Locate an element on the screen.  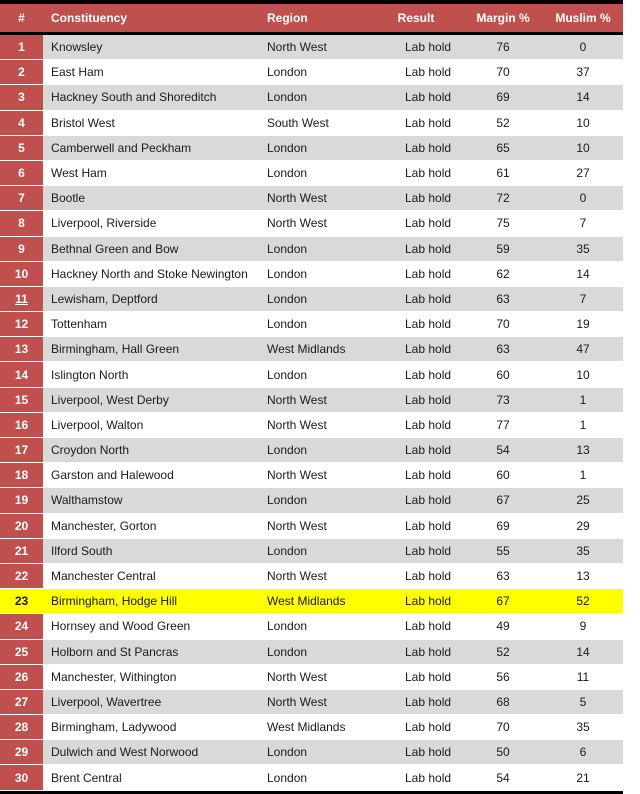
table-row: 6 West Ham London Lab hold 61 27 is located at coordinates (311, 173).